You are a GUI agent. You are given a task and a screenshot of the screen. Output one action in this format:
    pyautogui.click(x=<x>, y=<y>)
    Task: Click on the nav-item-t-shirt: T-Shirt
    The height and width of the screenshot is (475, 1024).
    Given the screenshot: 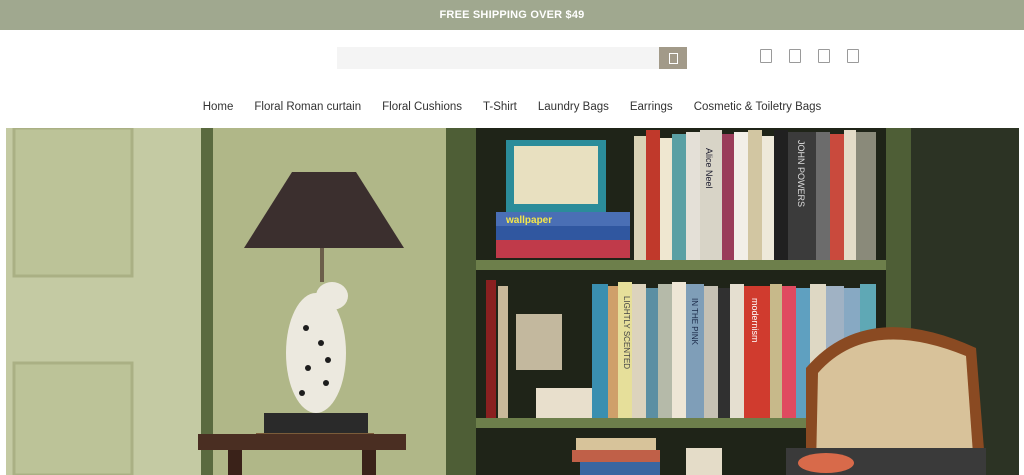 What is the action you would take?
    pyautogui.click(x=500, y=107)
    